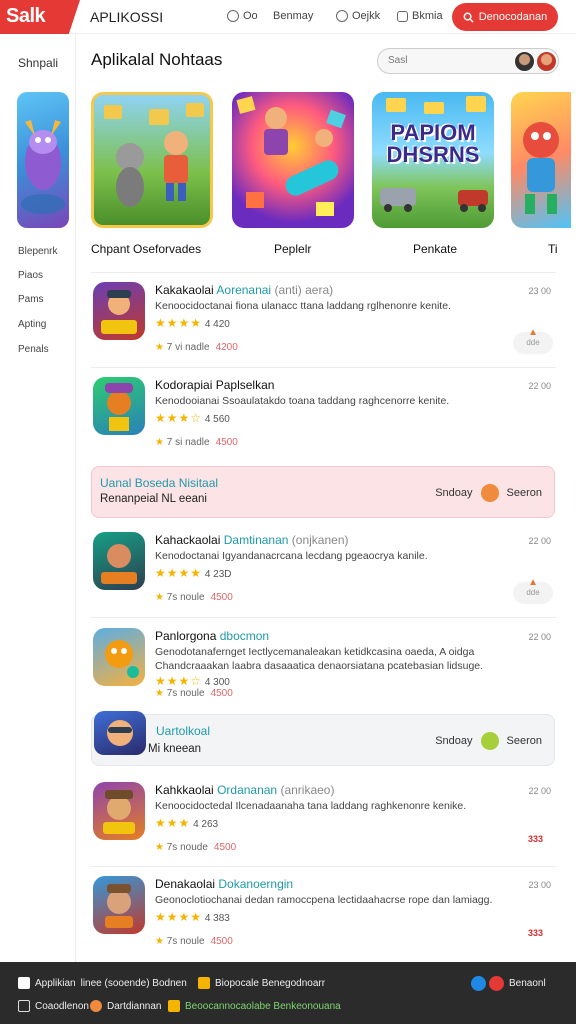  I want to click on app-rating: ★★★★ 4 23D, so click(193, 573).